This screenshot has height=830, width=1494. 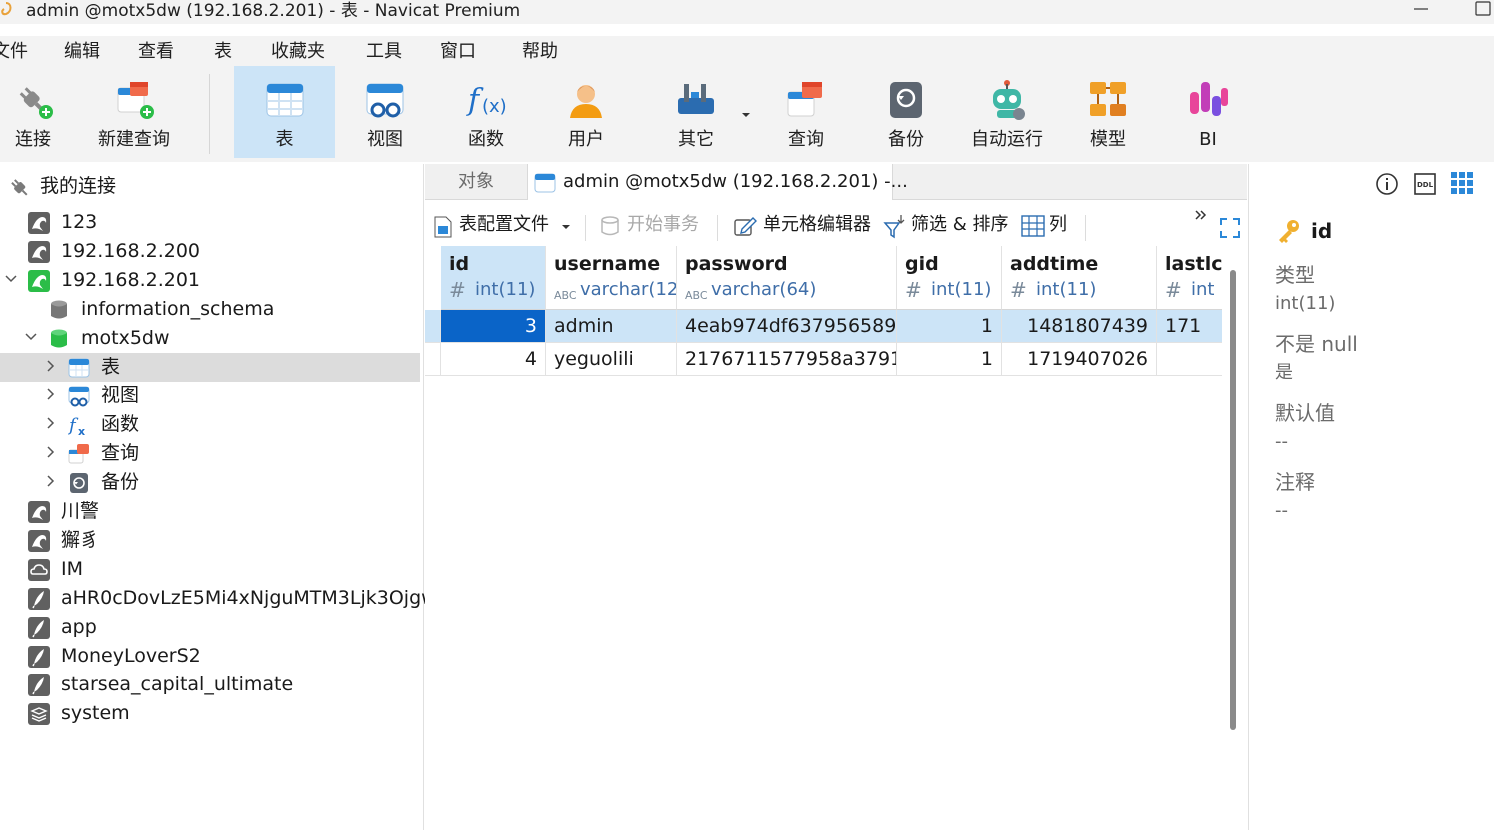 I want to click on table-button: 表, so click(x=284, y=112).